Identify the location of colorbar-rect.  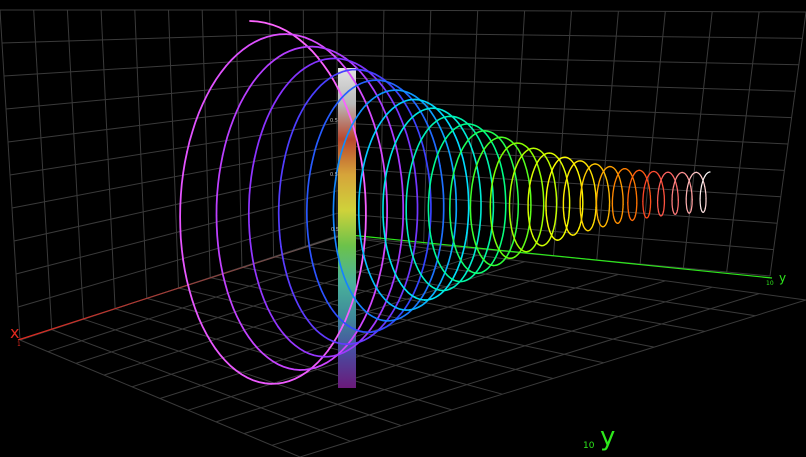
(347, 228).